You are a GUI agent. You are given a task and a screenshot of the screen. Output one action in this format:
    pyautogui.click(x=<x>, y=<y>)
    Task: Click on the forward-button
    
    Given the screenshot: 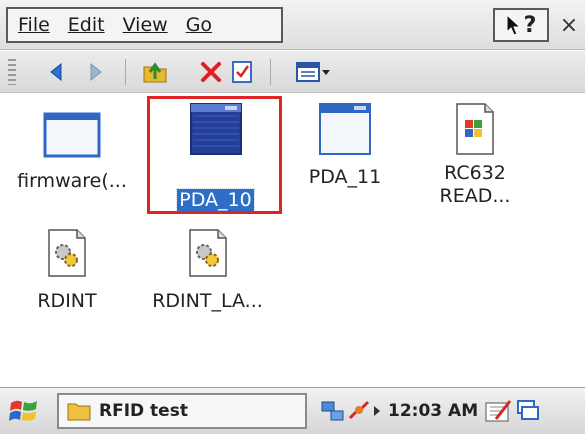 What is the action you would take?
    pyautogui.click(x=95, y=72)
    